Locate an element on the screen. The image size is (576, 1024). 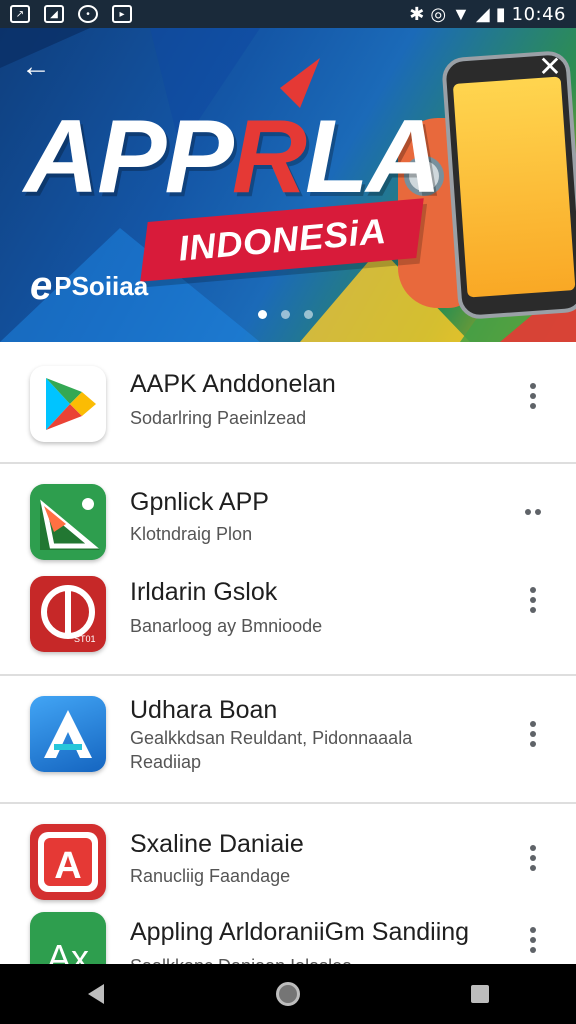
nav-back-button is located at coordinates (96, 994).